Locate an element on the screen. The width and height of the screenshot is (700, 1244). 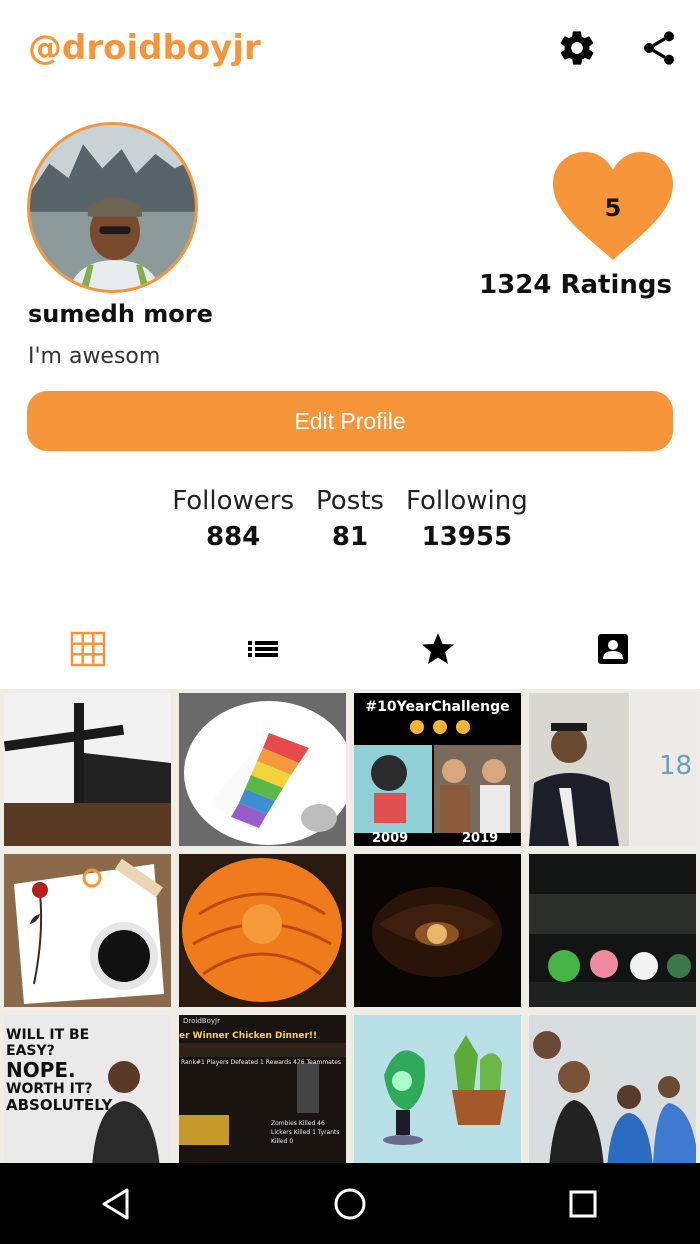
profile-bio: I'm awesom is located at coordinates (94, 356).